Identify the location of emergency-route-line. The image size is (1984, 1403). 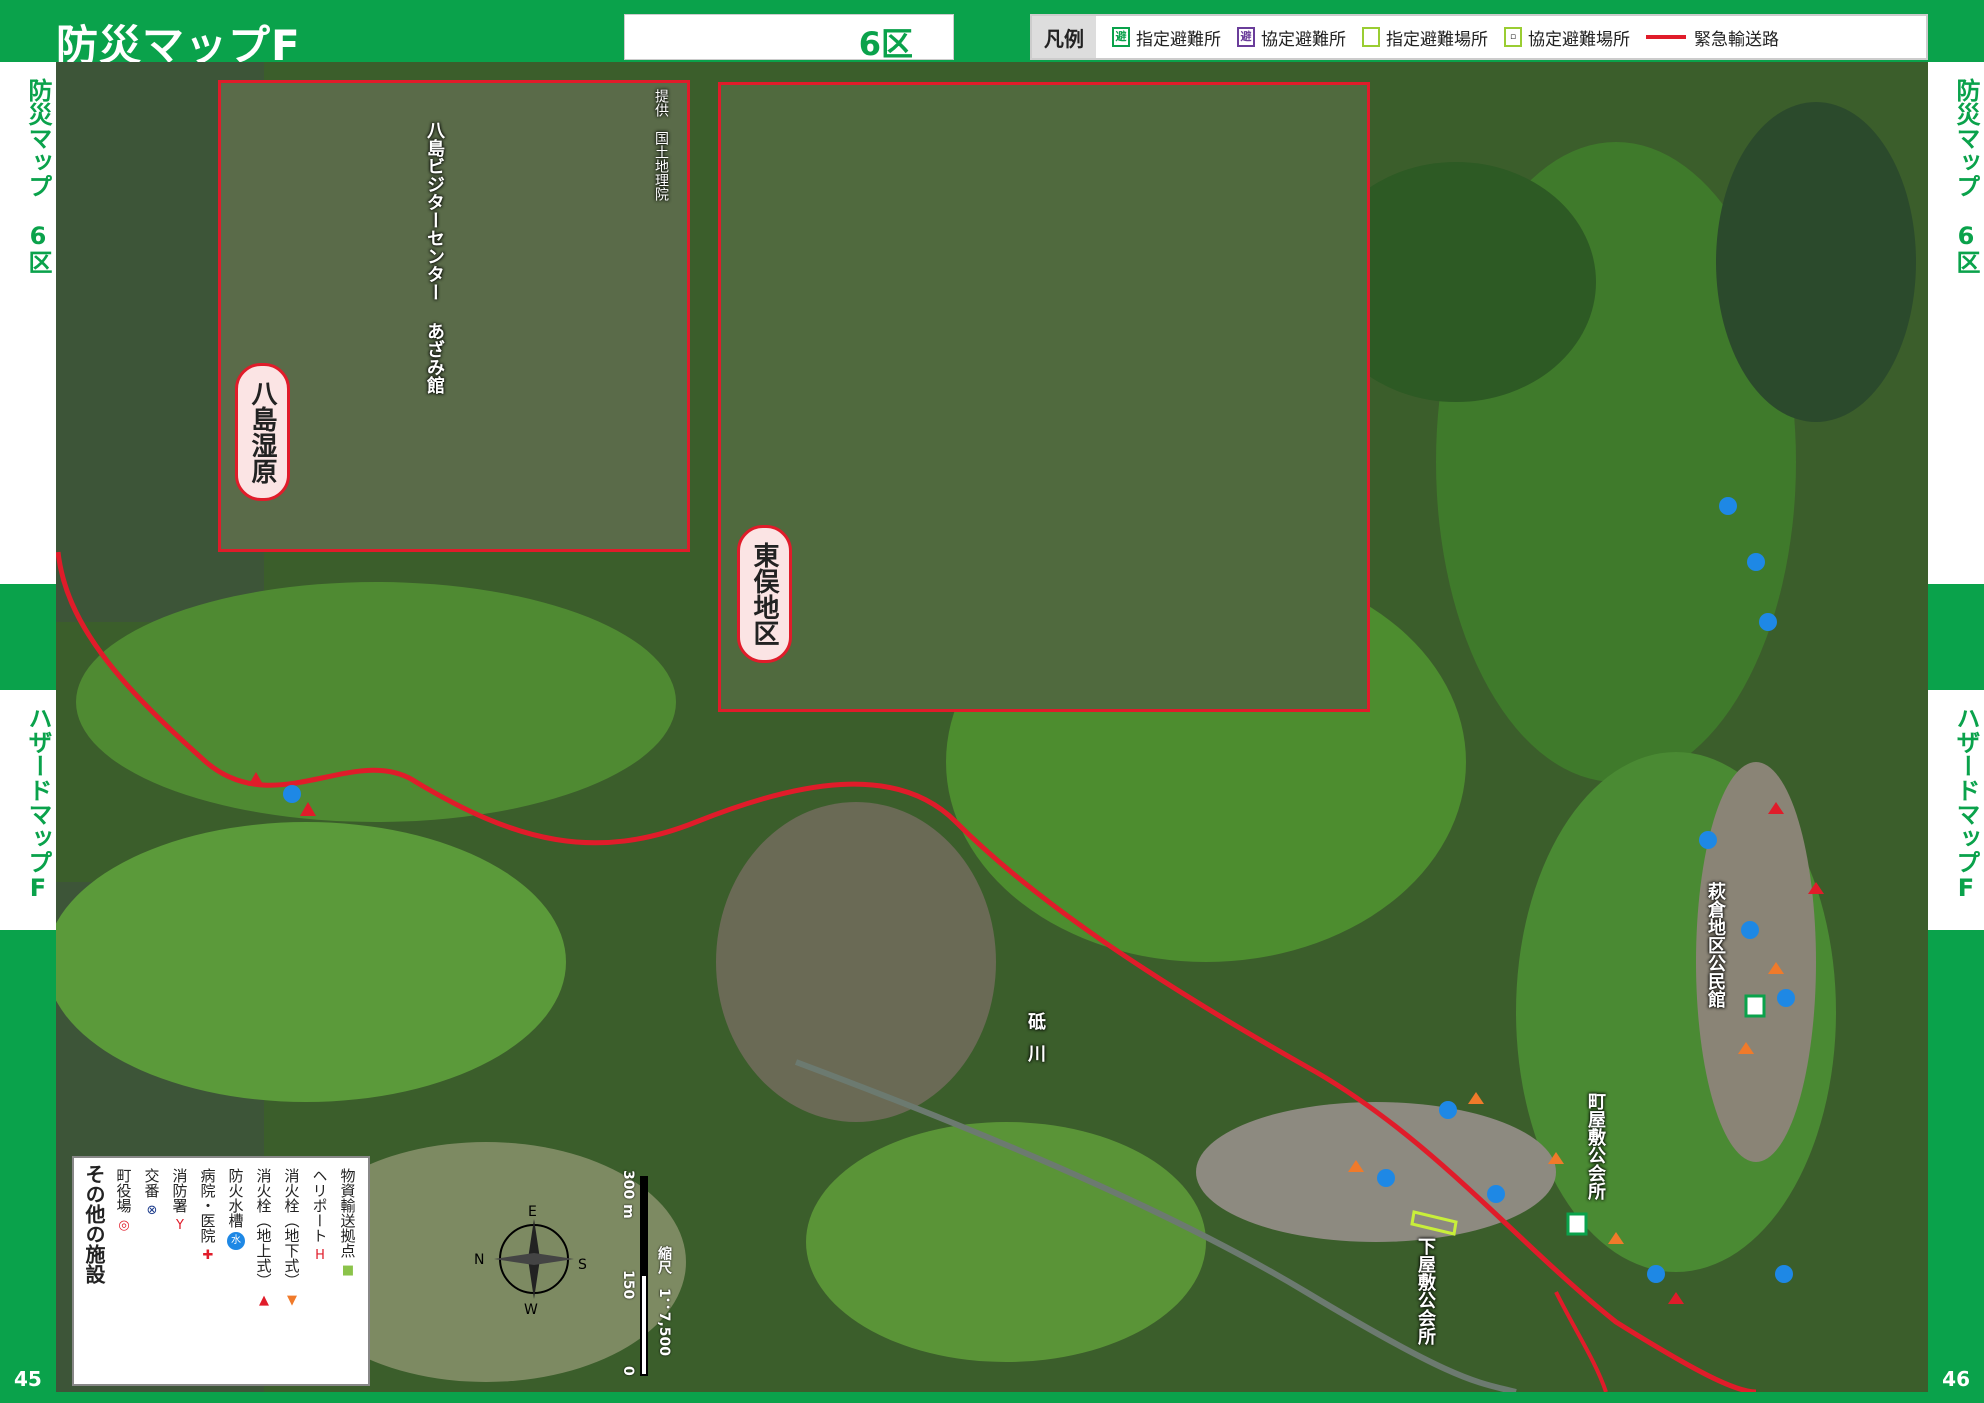
(1666, 37).